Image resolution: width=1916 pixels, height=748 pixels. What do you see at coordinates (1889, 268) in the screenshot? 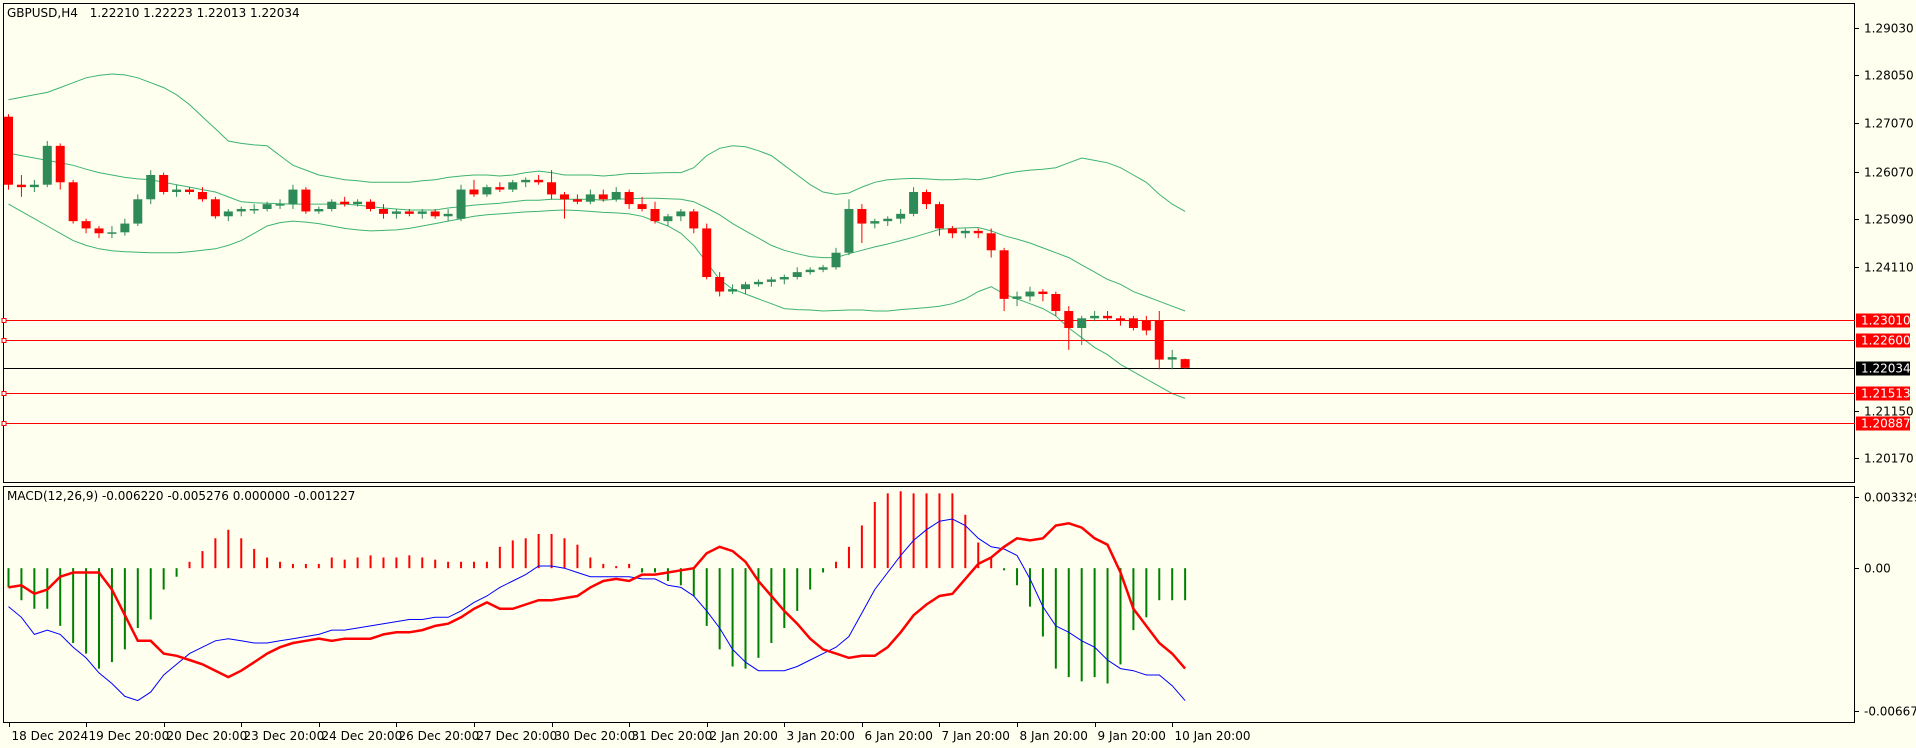
I see `price-tick-label: 1.24110` at bounding box center [1889, 268].